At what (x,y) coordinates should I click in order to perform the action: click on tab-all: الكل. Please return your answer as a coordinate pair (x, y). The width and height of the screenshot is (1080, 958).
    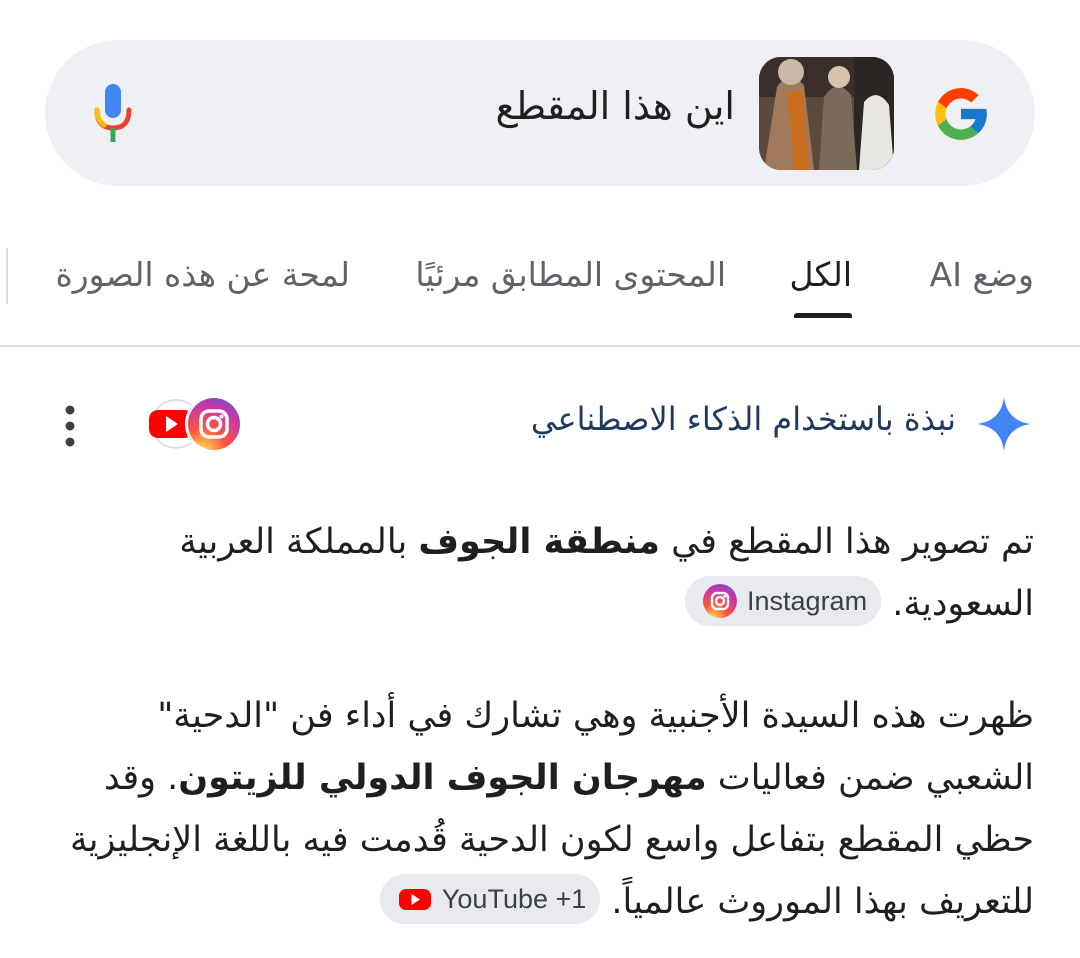
    Looking at the image, I should click on (821, 274).